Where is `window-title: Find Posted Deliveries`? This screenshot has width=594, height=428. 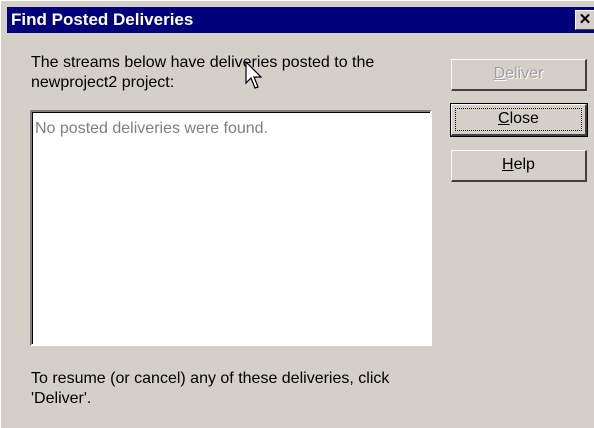 window-title: Find Posted Deliveries is located at coordinates (102, 19).